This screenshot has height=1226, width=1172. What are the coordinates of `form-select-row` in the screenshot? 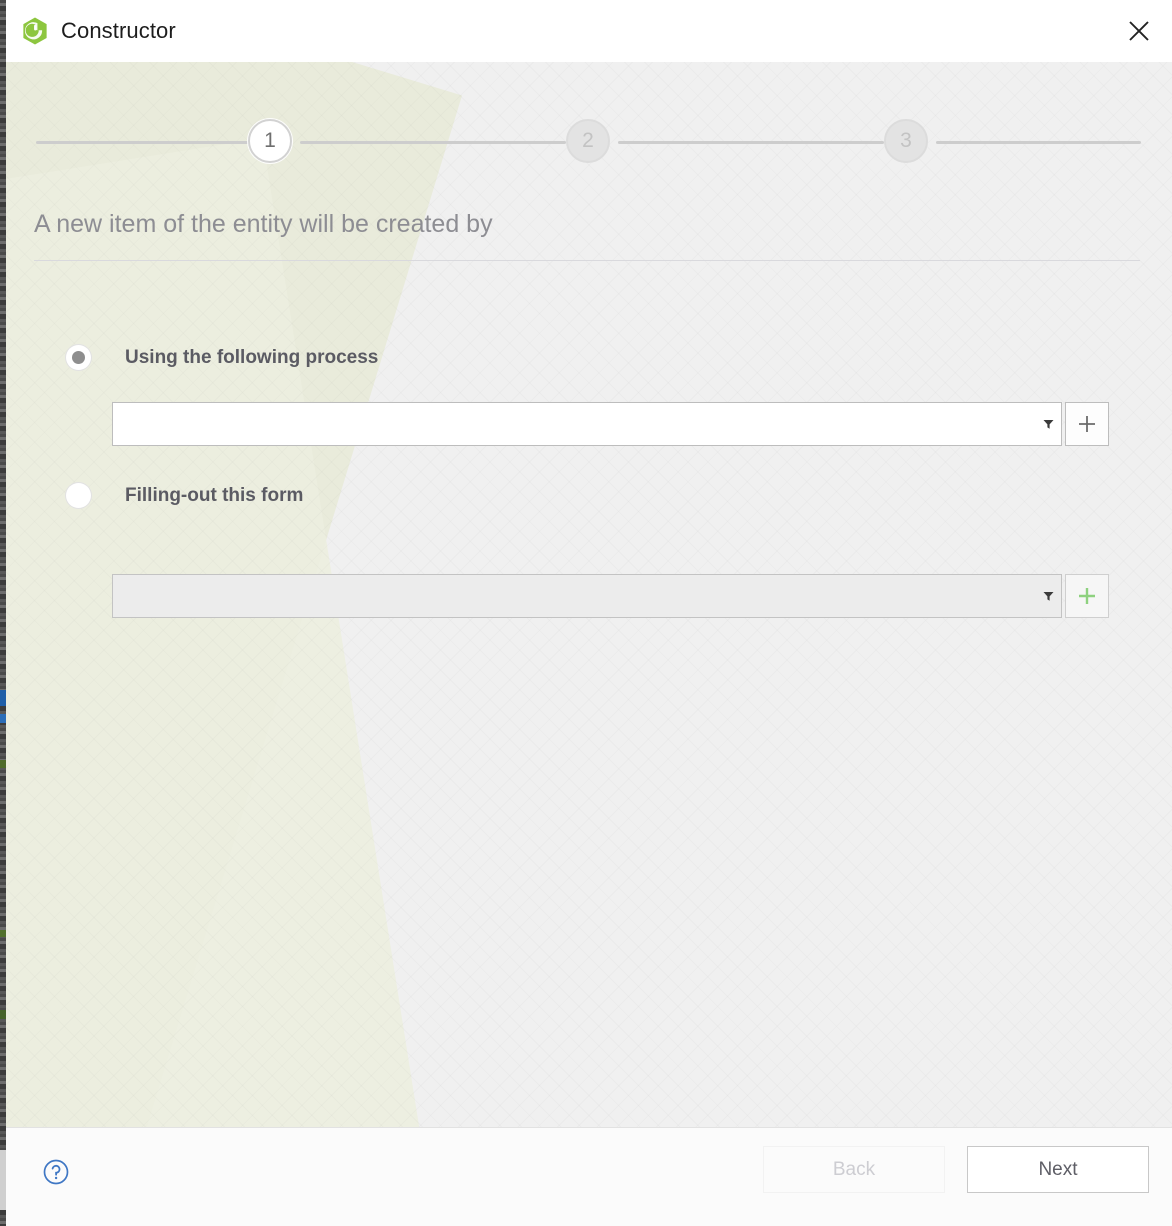 It's located at (610, 596).